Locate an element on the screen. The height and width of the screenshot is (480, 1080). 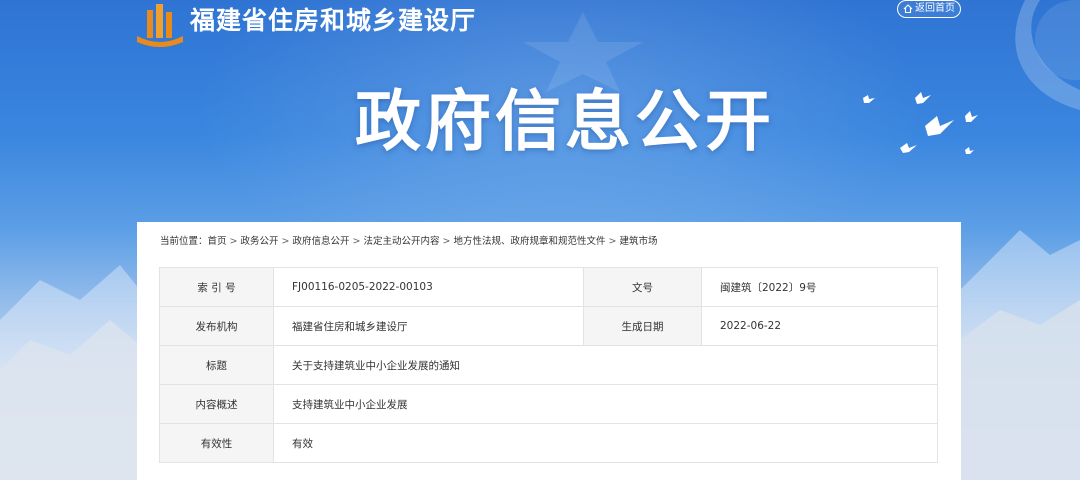
breadcrumb-item-statutory: 法定主动公开内容 is located at coordinates (401, 241).